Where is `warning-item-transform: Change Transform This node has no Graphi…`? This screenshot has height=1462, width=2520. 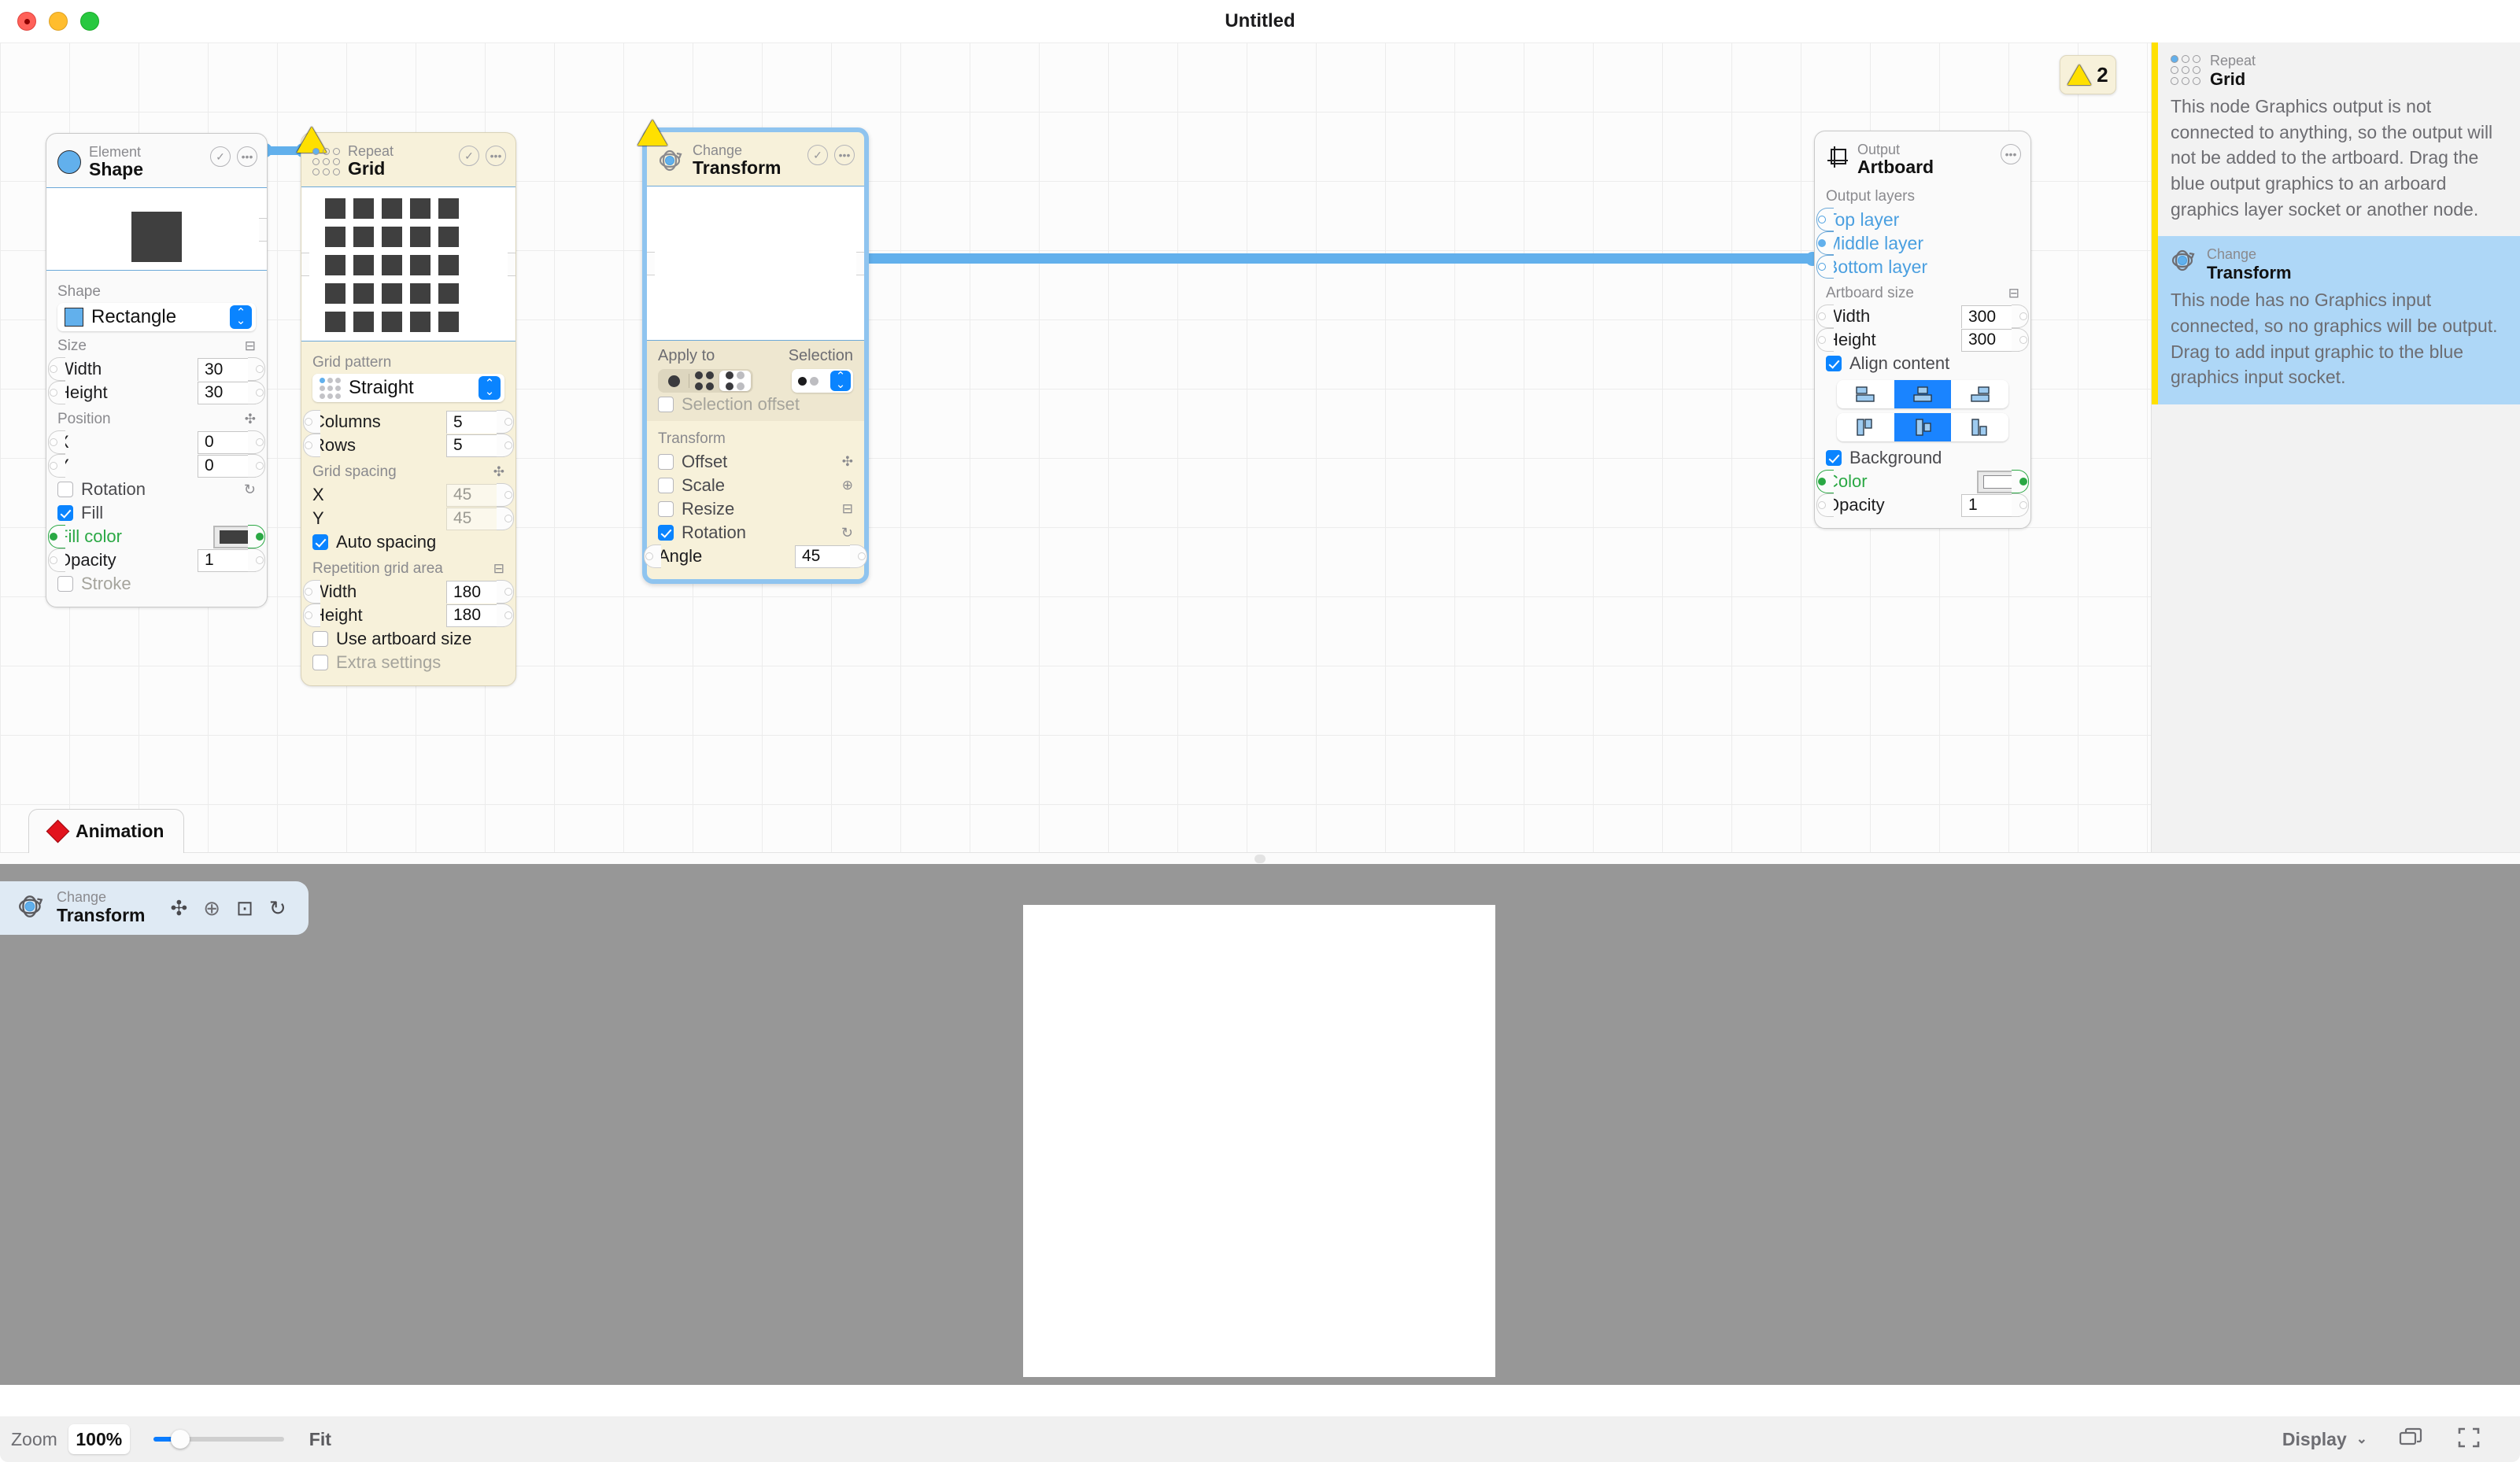 warning-item-transform: Change Transform This node has no Graphi… is located at coordinates (2336, 321).